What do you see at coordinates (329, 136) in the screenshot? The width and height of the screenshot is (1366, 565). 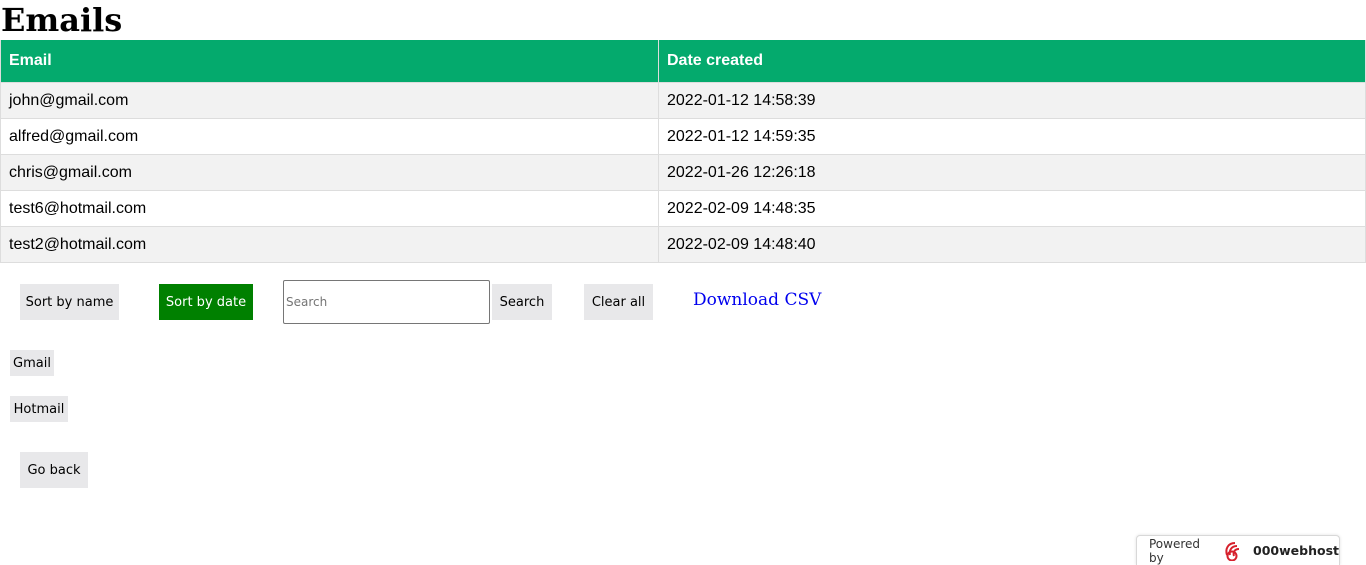 I see `email-cell: alfred@gmail.com` at bounding box center [329, 136].